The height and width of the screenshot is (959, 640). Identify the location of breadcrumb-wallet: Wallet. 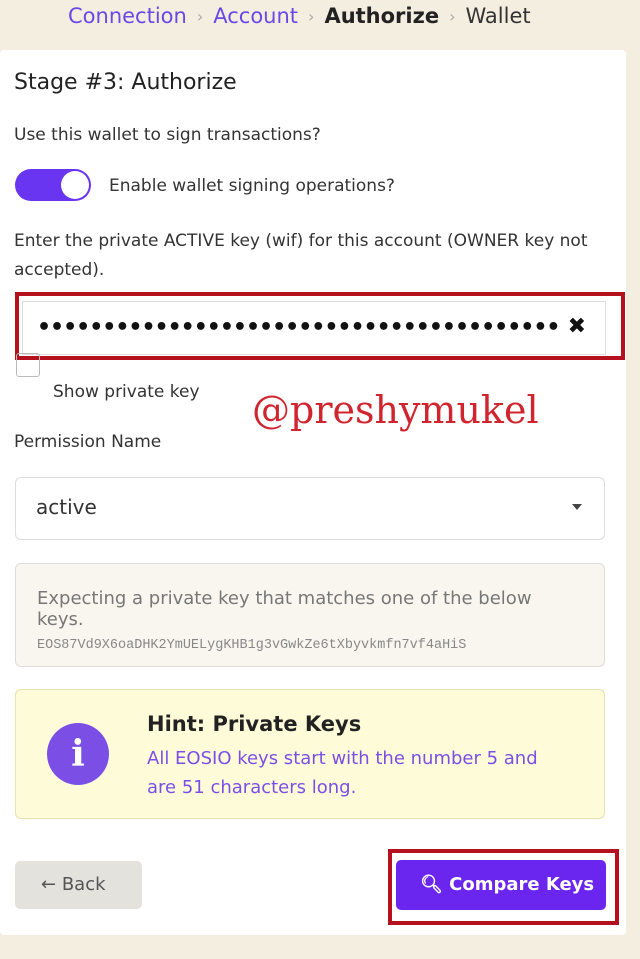
(498, 16).